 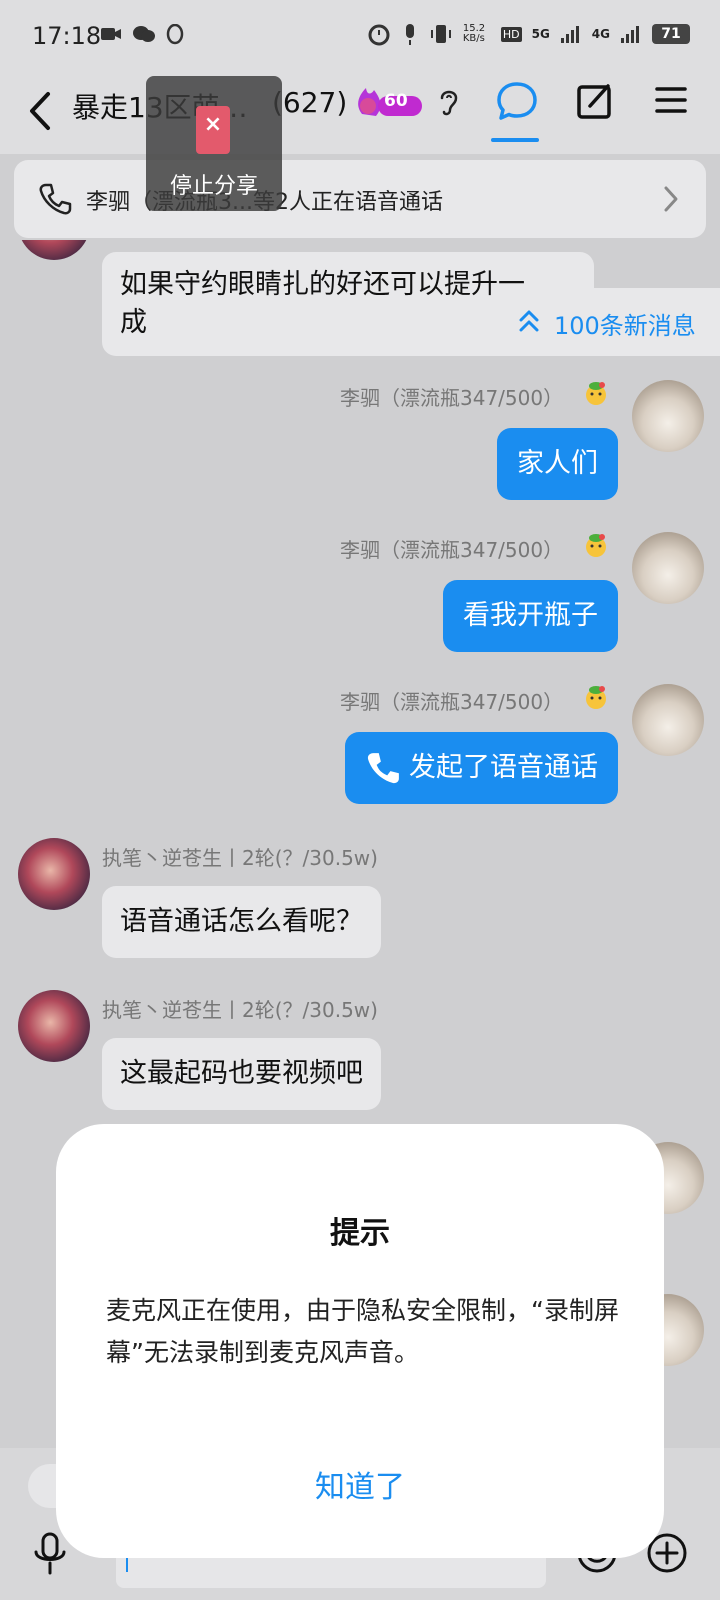 I want to click on voice-call-message: 发起了语音通话, so click(x=481, y=768).